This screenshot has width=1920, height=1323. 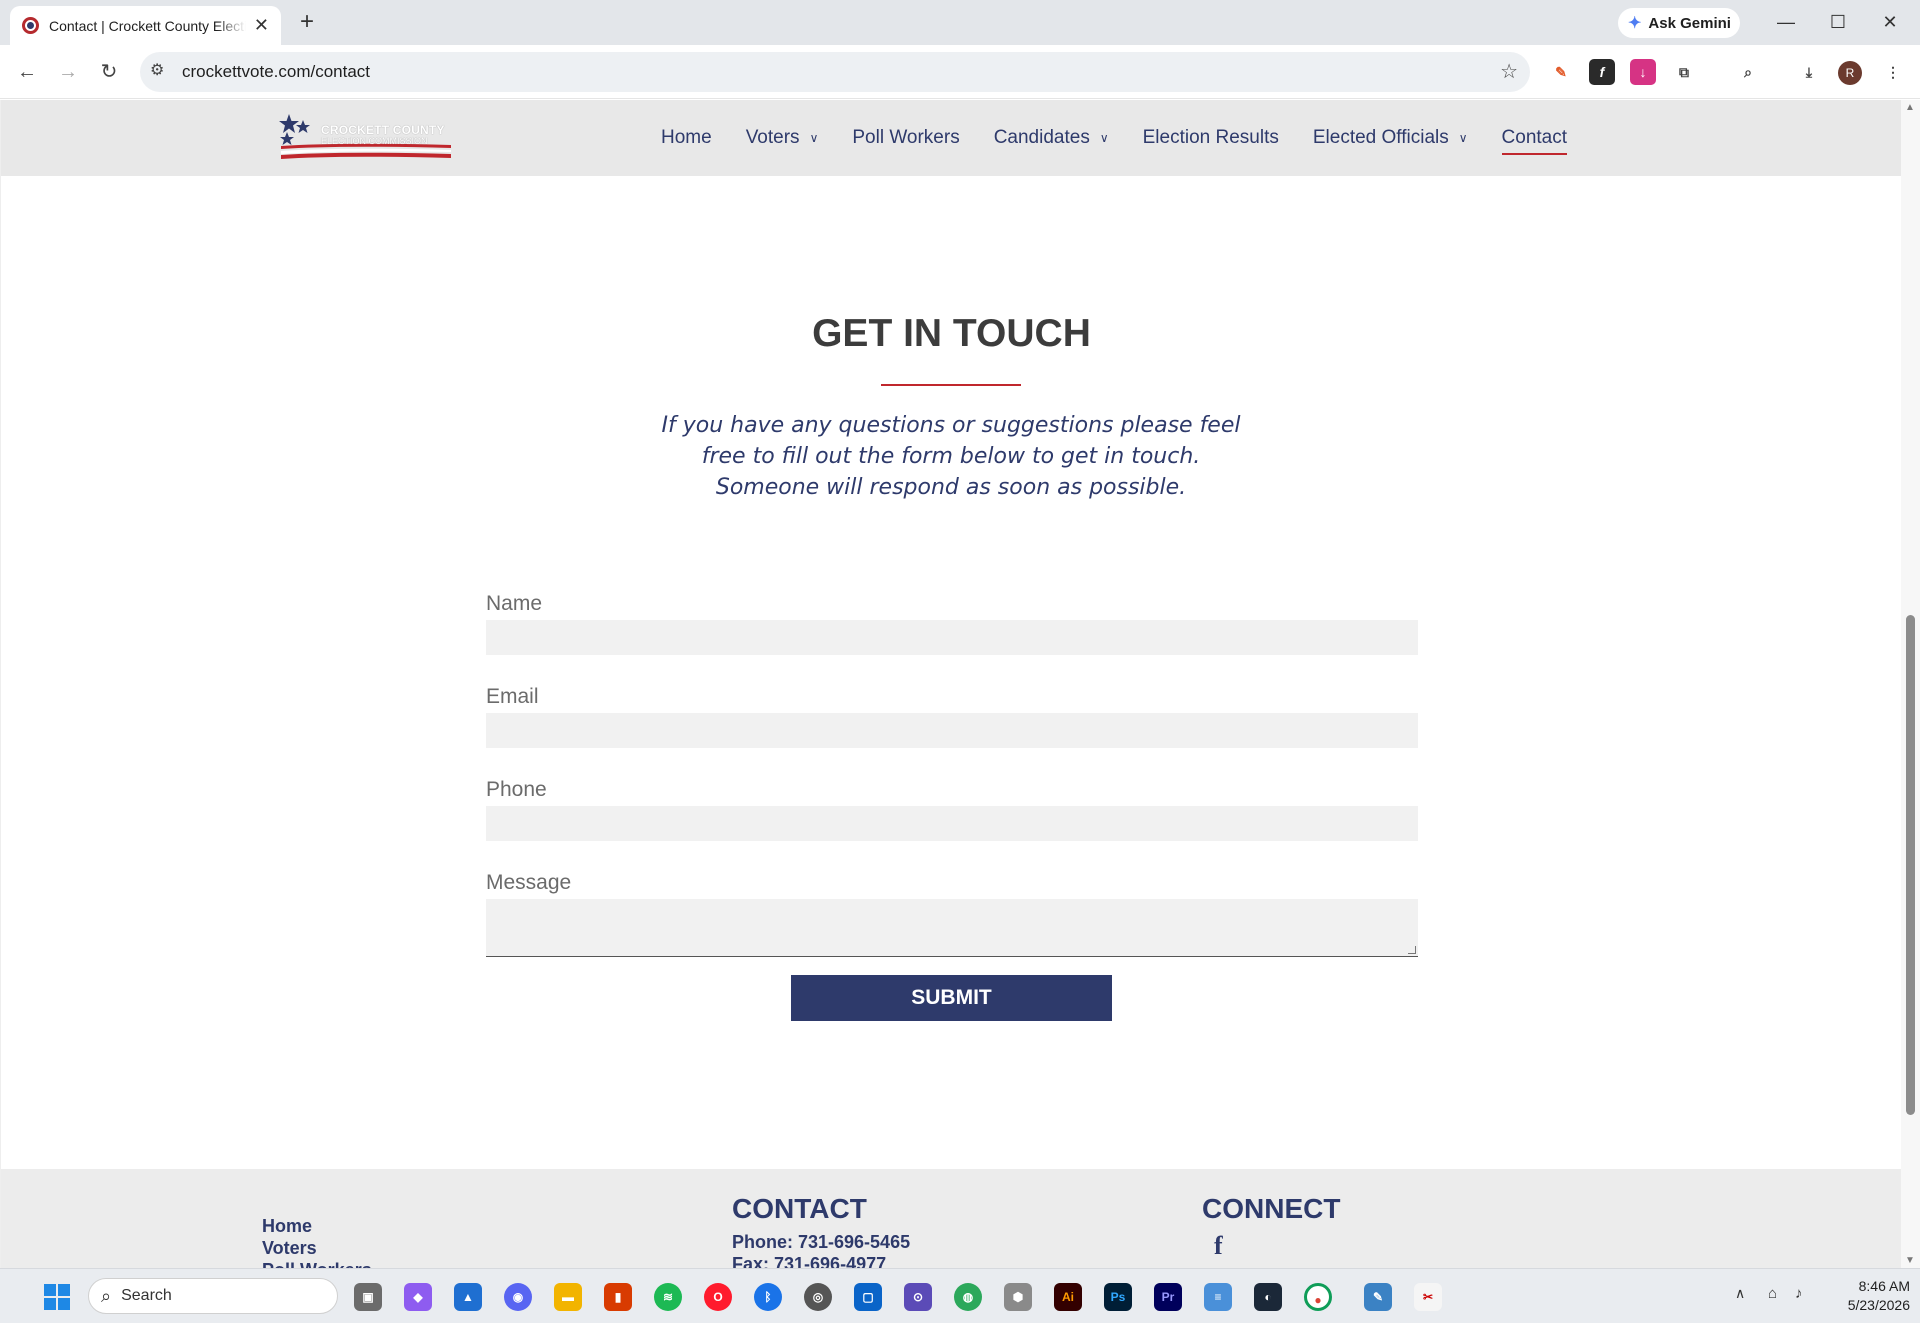 What do you see at coordinates (1635, 23) in the screenshot?
I see `gemini-sparkle-icon: ✦` at bounding box center [1635, 23].